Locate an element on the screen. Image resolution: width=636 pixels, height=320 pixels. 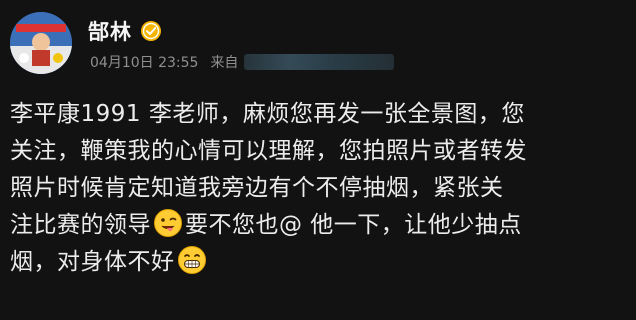
source-label: 来自 is located at coordinates (224, 63).